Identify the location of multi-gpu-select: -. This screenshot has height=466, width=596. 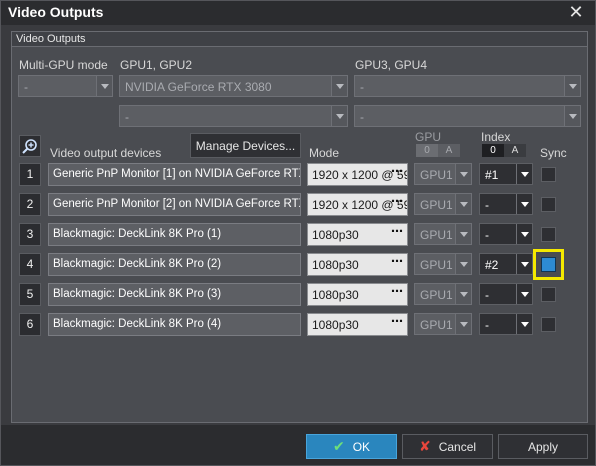
(65, 86).